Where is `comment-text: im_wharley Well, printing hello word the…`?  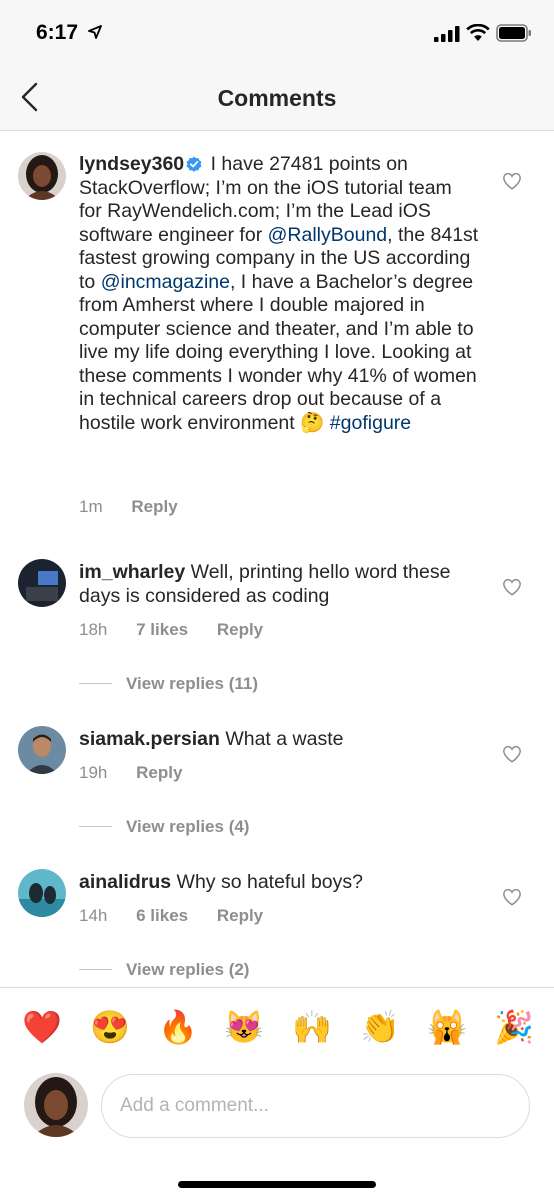
comment-text: im_wharley Well, printing hello word the… is located at coordinates (279, 584).